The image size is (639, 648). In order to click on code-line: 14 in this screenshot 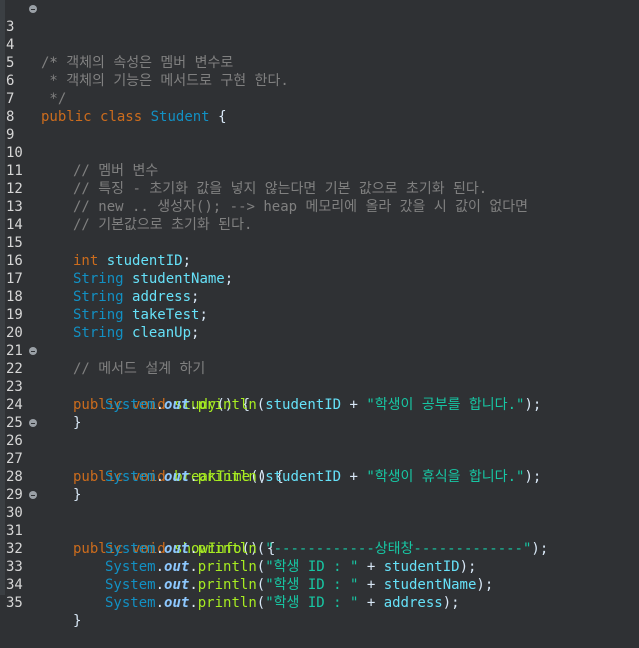, I will do `click(319, 215)`.